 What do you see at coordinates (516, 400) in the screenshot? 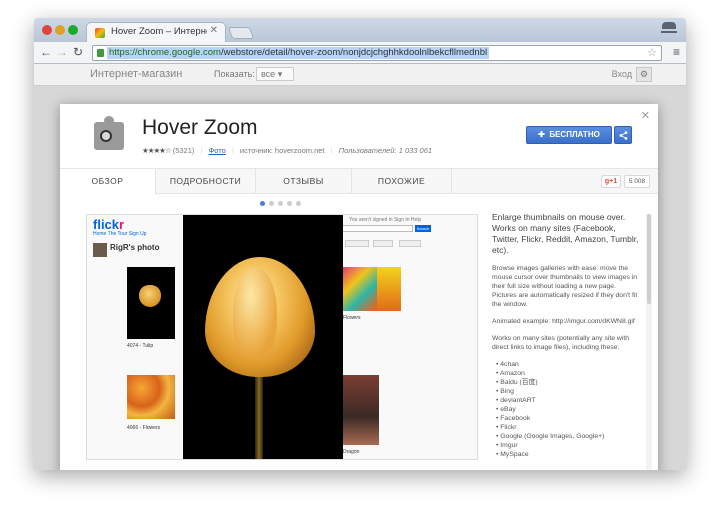
I see `list-item: • deviantART` at bounding box center [516, 400].